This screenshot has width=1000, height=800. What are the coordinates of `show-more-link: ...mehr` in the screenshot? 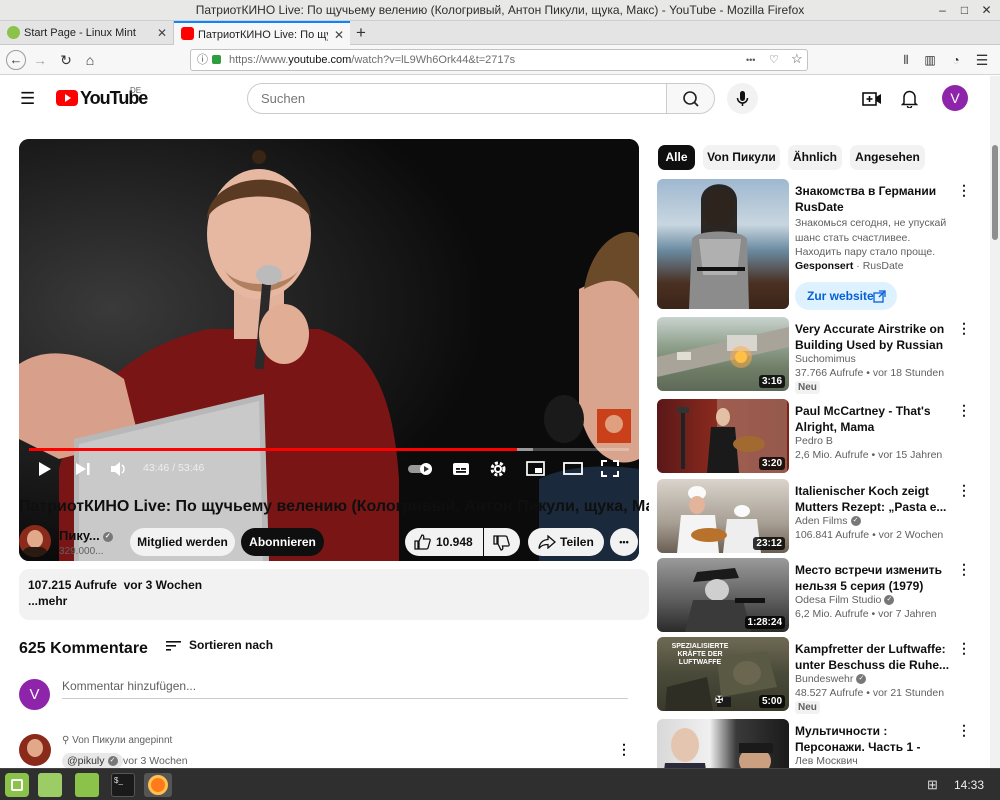 It's located at (47, 601).